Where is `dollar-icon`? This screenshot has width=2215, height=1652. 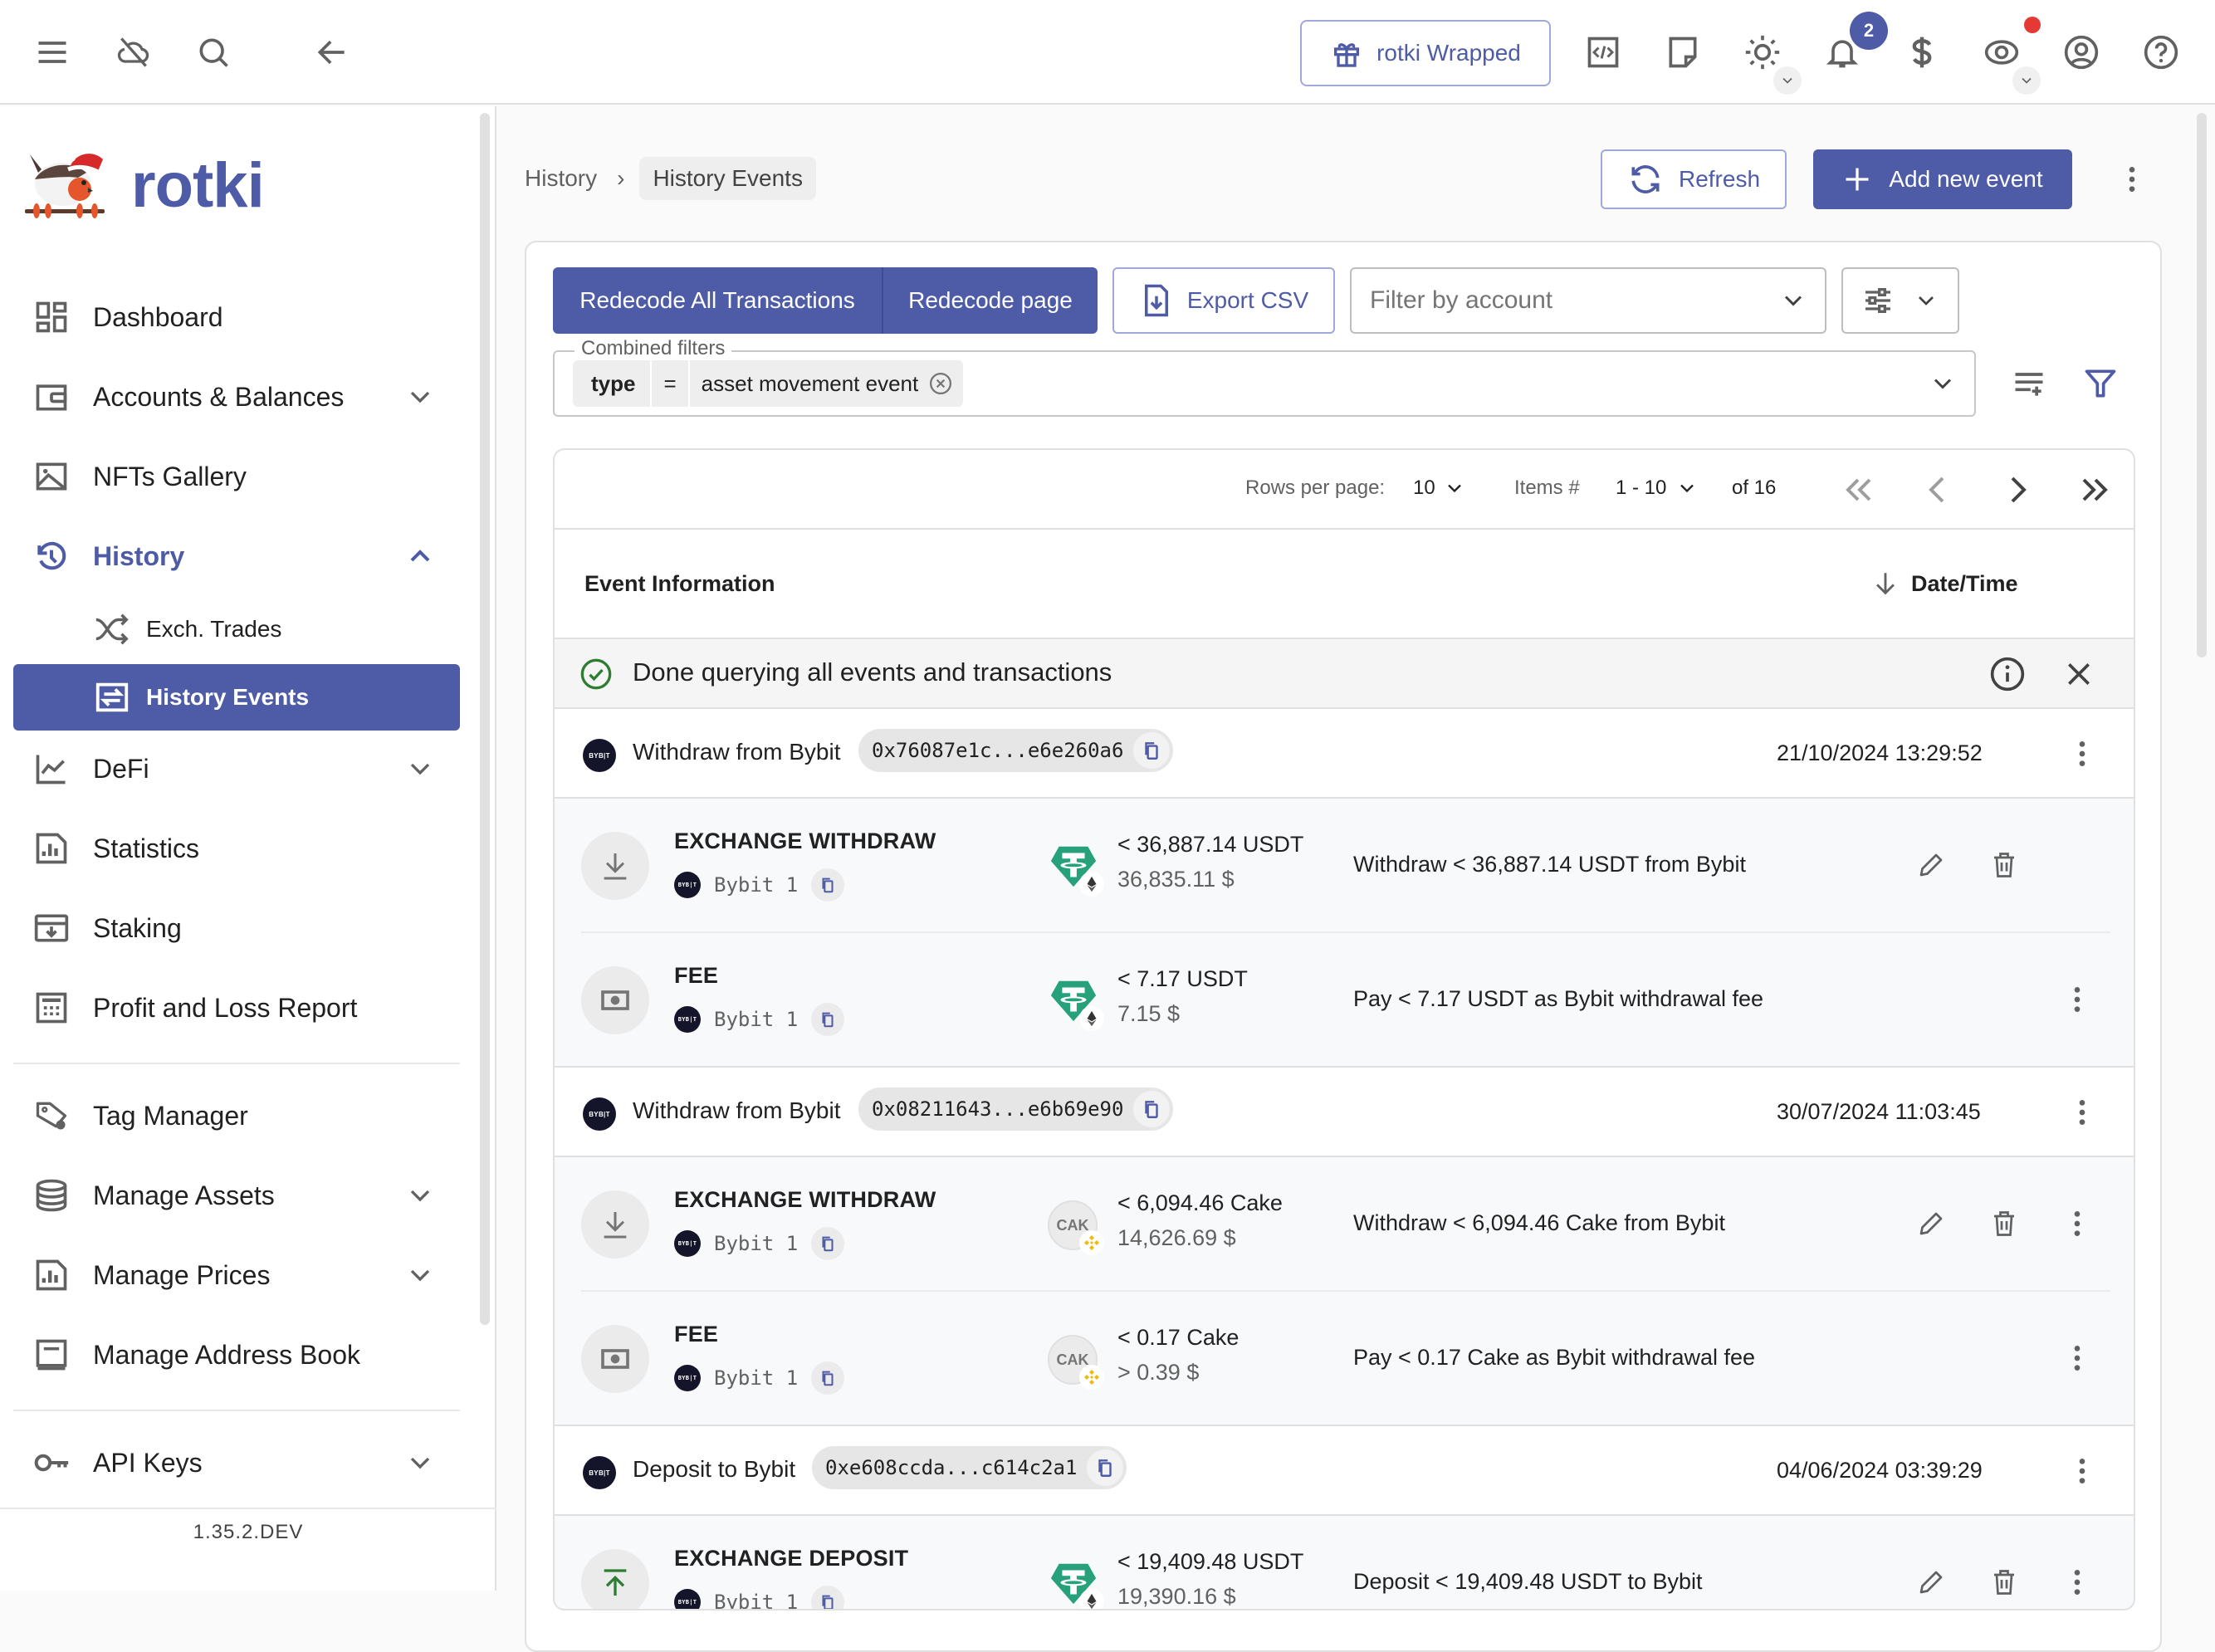
dollar-icon is located at coordinates (1922, 52).